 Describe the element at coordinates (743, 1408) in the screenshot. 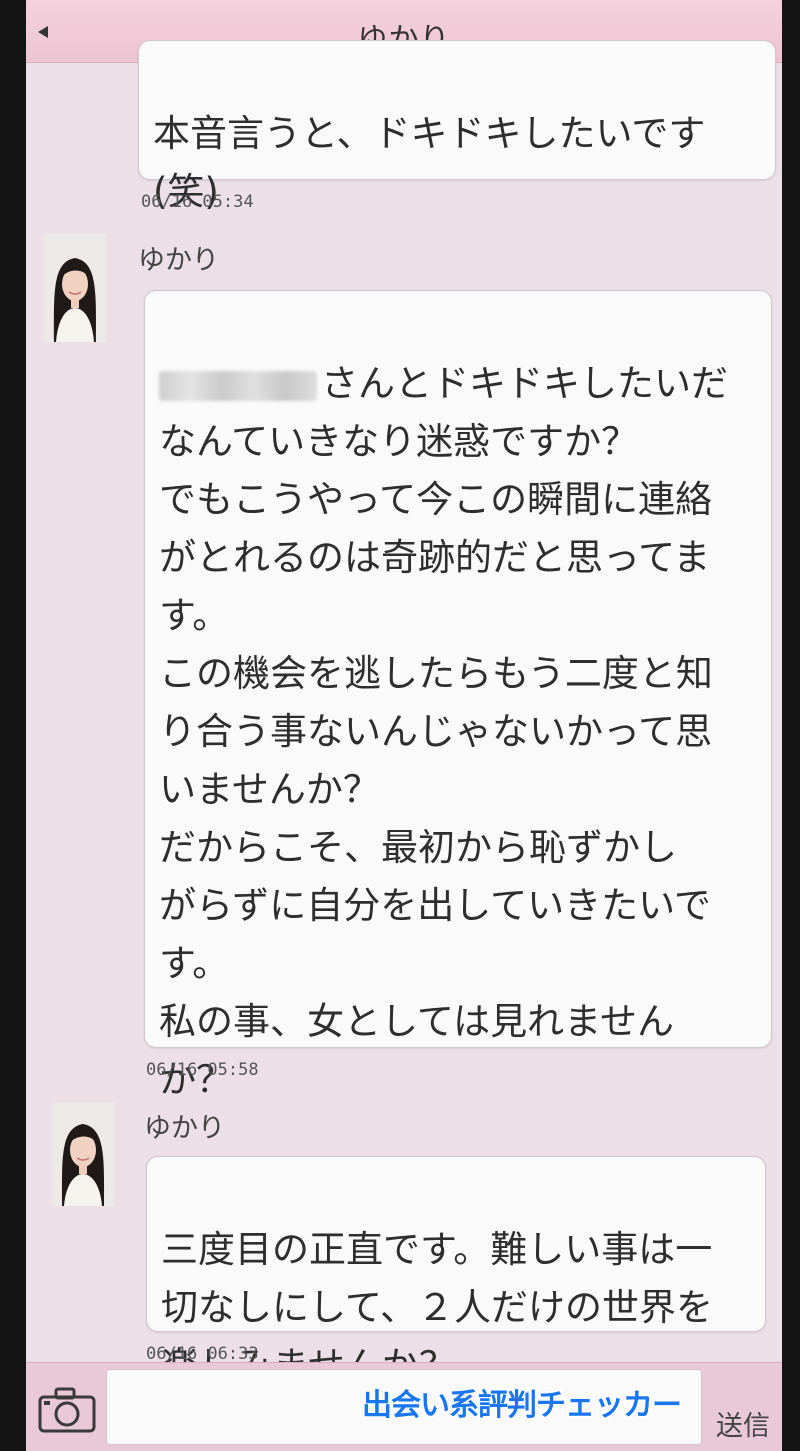

I see `send-button: 送信` at that location.